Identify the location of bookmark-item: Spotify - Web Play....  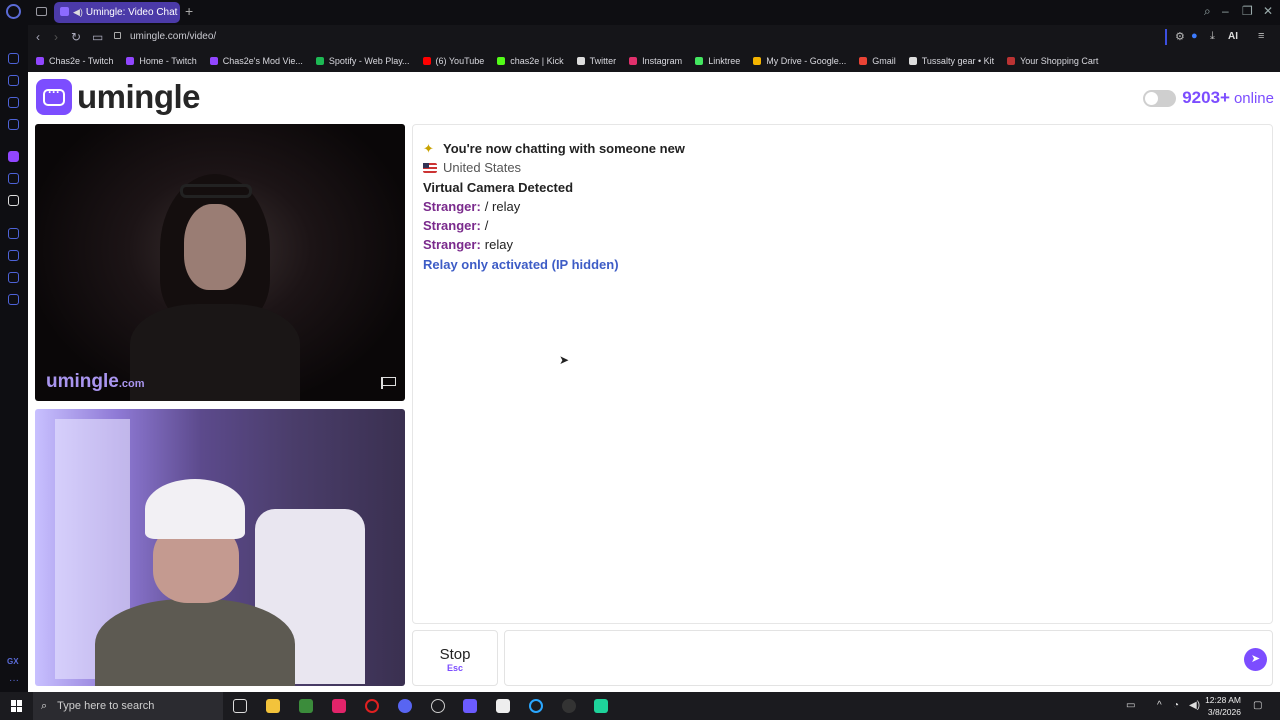
(362, 61).